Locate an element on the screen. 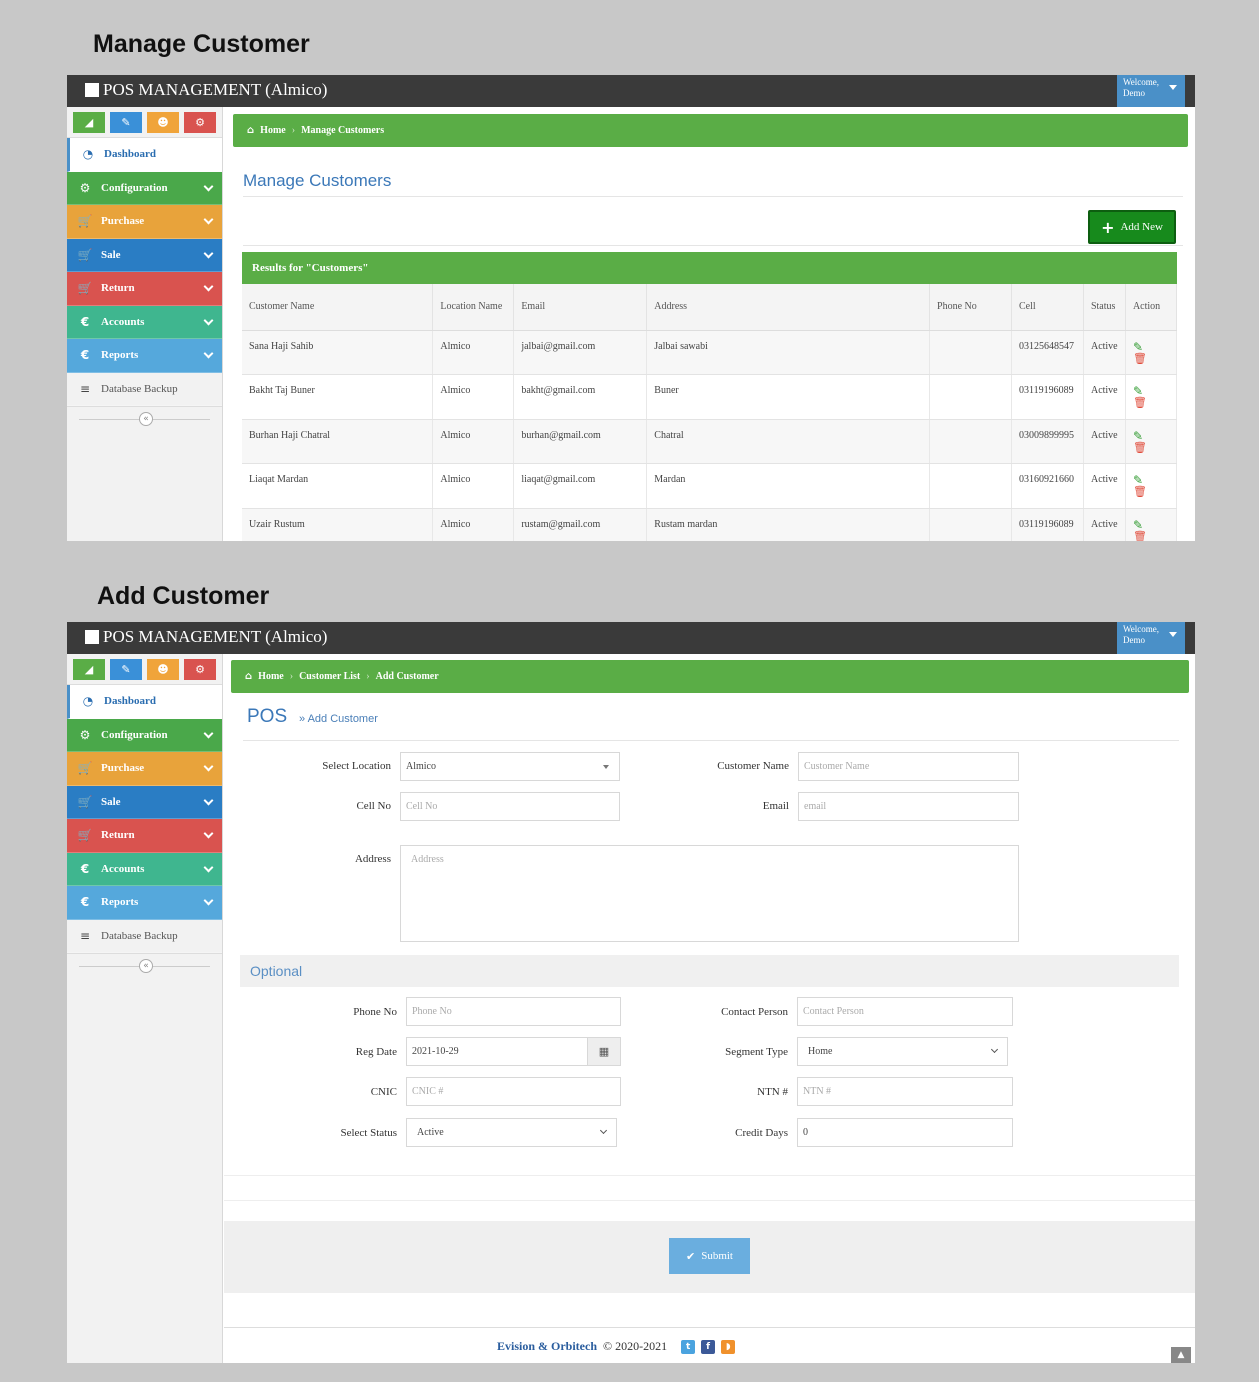  column-header: Cell is located at coordinates (1047, 307).